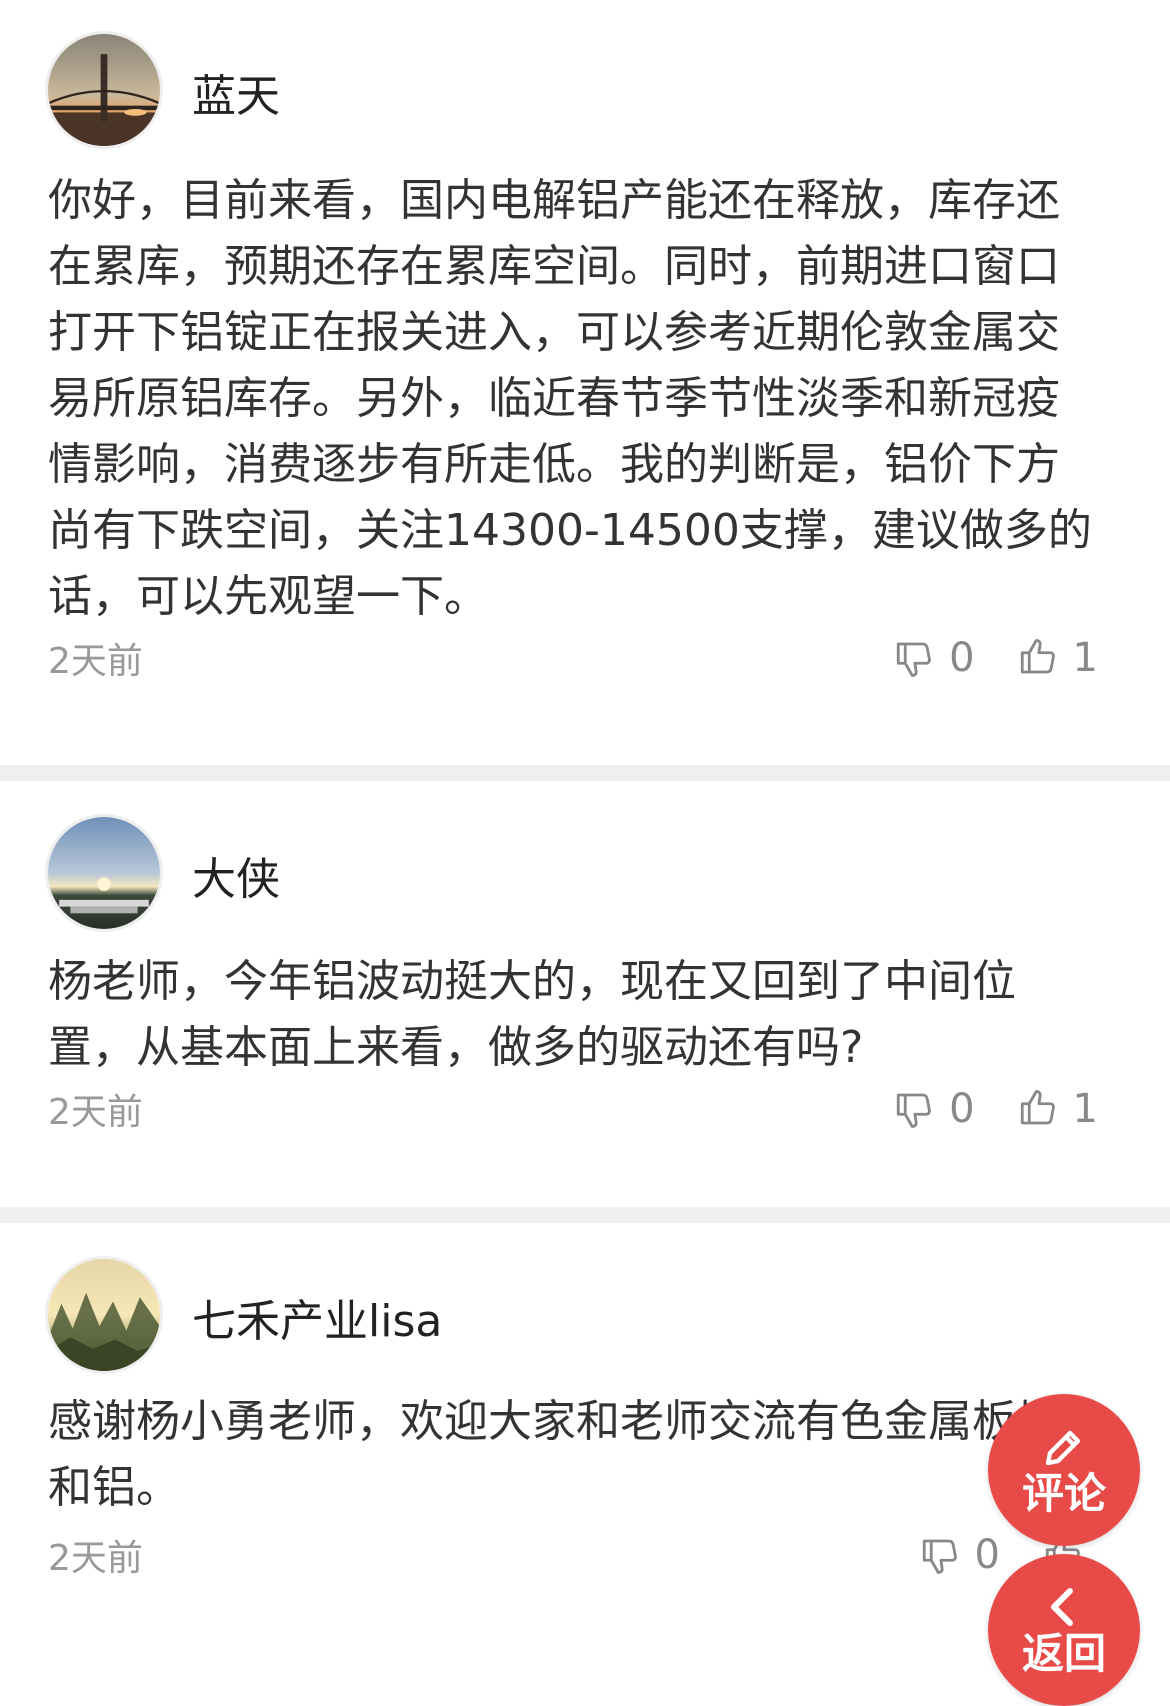 This screenshot has width=1170, height=1706. I want to click on comment-footer: 2天前 0, so click(573, 1555).